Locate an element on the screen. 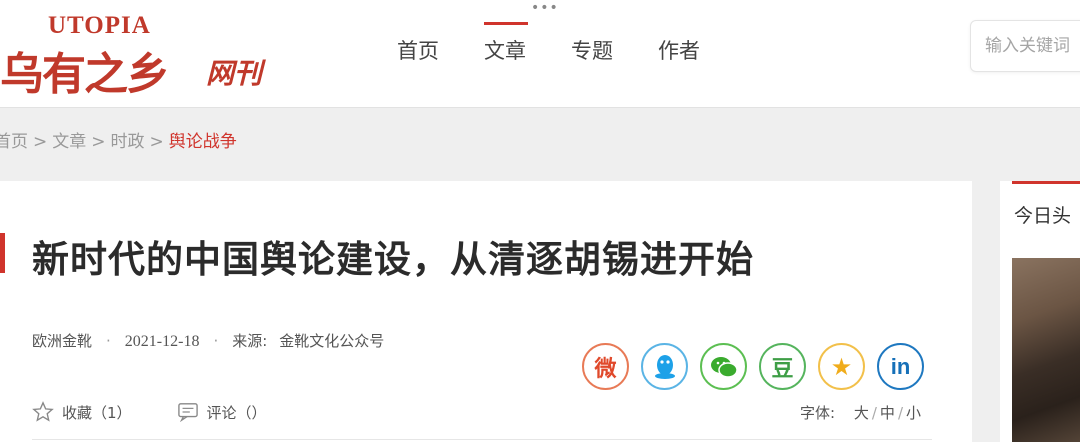  logo-english: UTOPIA is located at coordinates (99, 25).